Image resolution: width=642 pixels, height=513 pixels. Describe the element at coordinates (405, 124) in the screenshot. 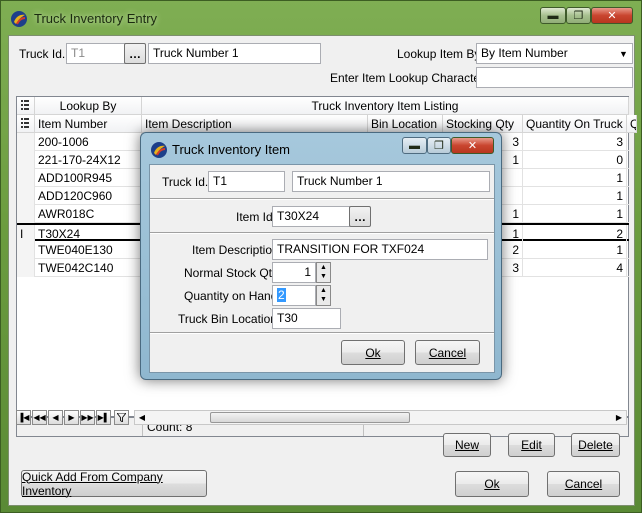

I see `col-header-bin-location: Bin Location` at that location.